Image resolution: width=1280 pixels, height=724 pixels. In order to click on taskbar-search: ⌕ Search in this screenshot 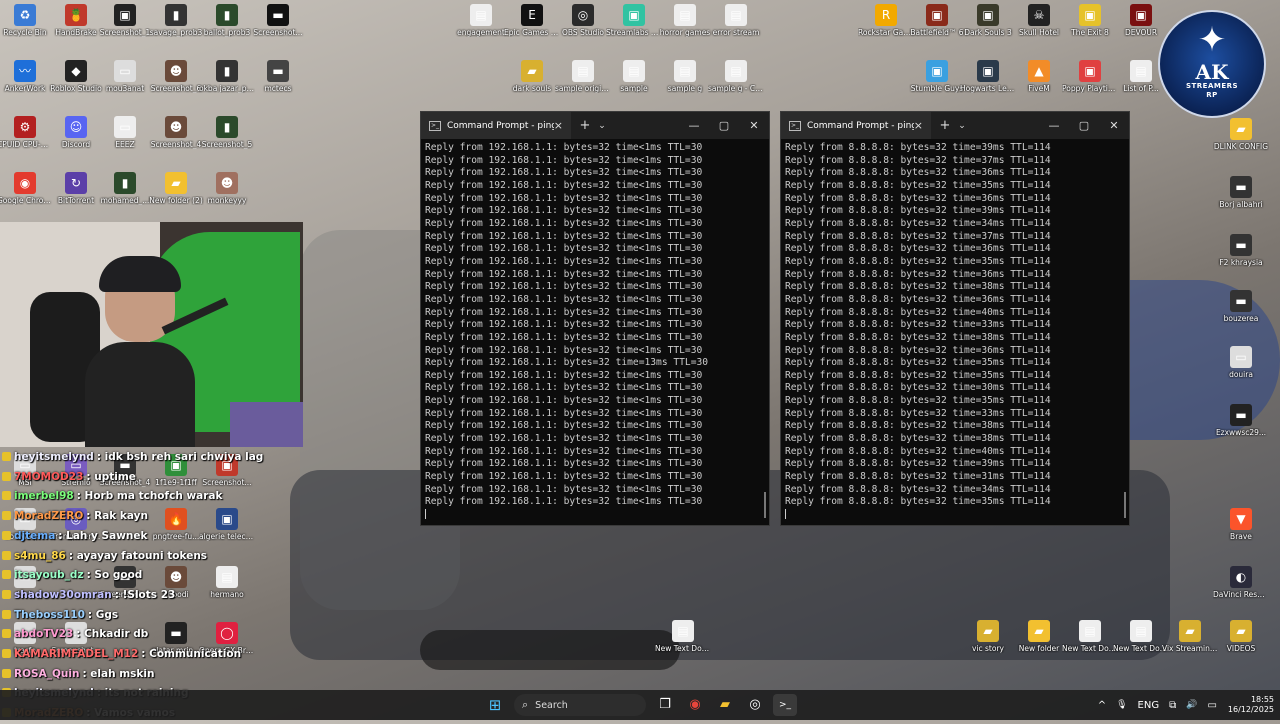, I will do `click(580, 705)`.